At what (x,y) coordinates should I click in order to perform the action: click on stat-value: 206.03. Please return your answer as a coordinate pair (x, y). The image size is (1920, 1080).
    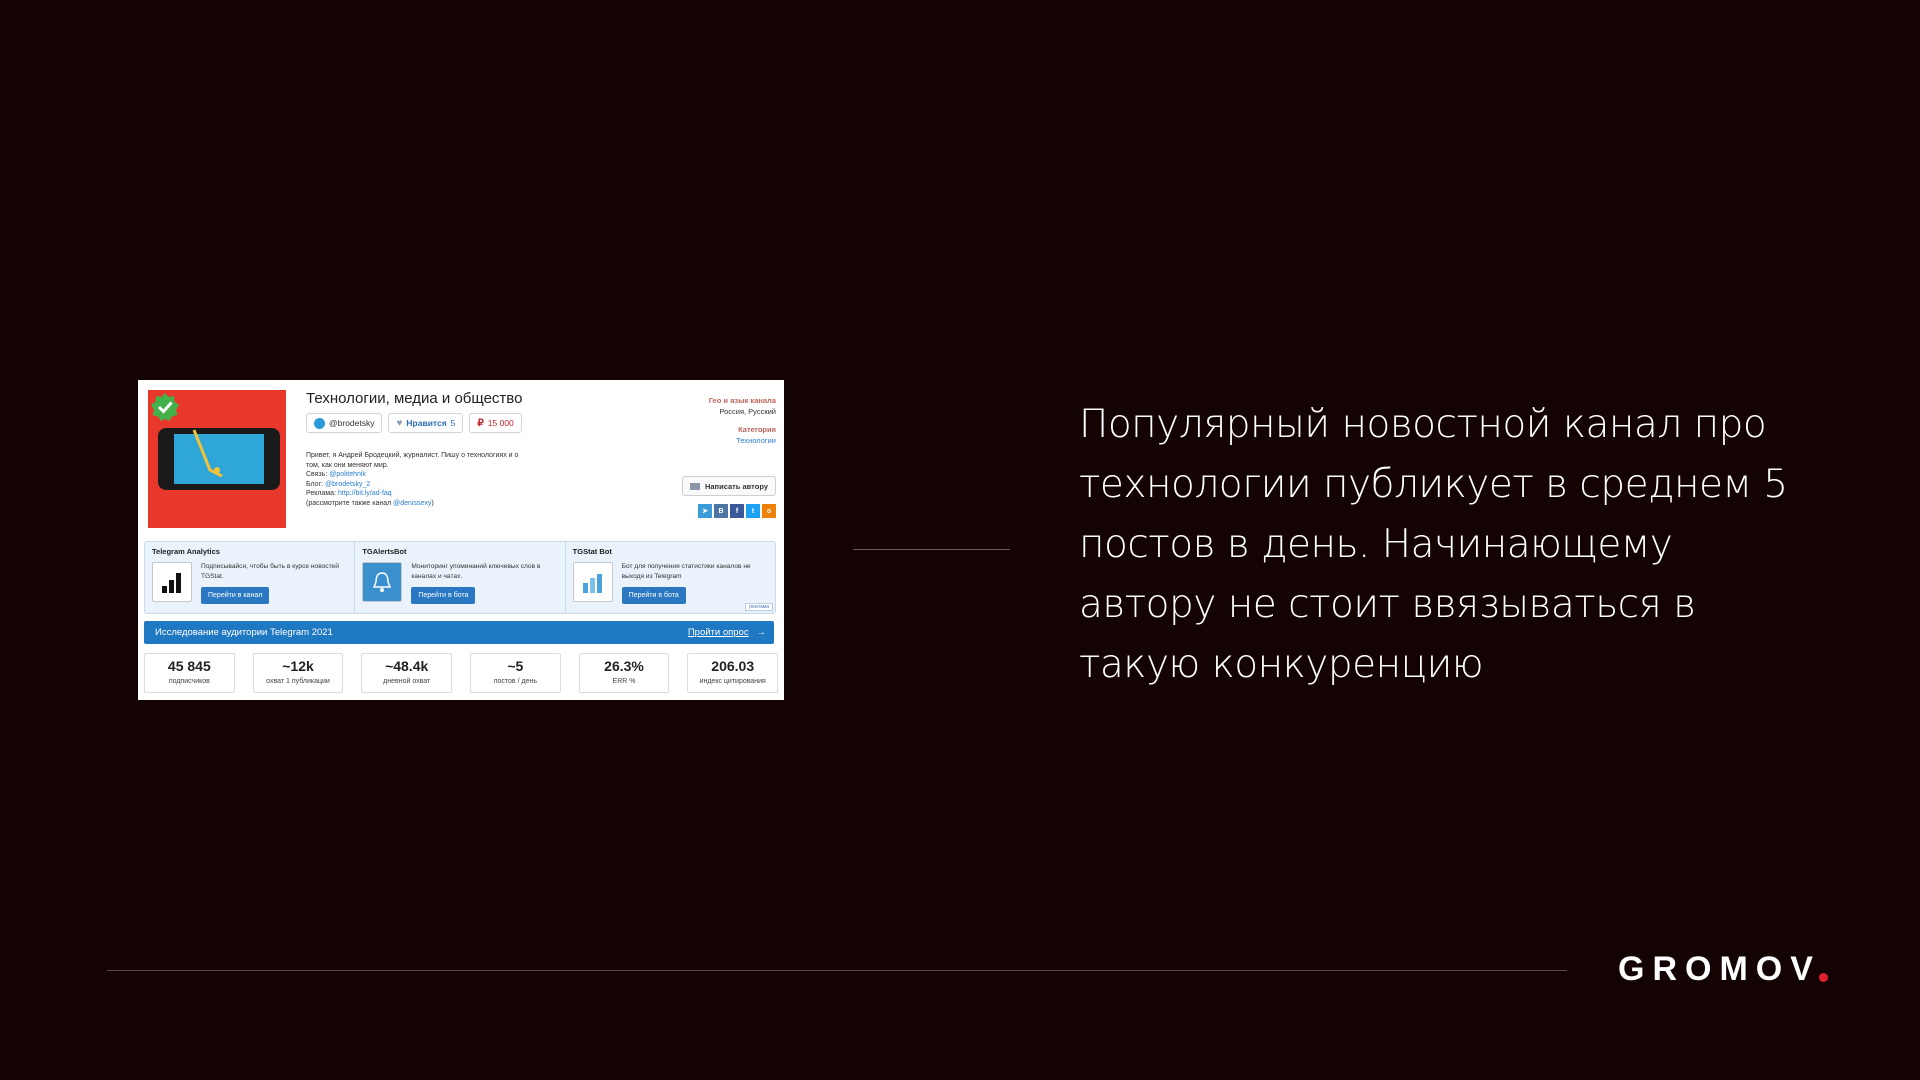
    Looking at the image, I should click on (733, 666).